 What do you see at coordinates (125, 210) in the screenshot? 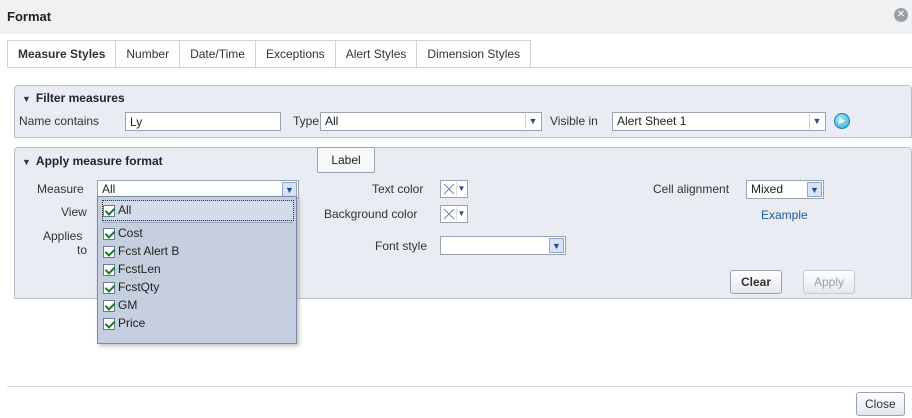
I see `list-item-label: All` at bounding box center [125, 210].